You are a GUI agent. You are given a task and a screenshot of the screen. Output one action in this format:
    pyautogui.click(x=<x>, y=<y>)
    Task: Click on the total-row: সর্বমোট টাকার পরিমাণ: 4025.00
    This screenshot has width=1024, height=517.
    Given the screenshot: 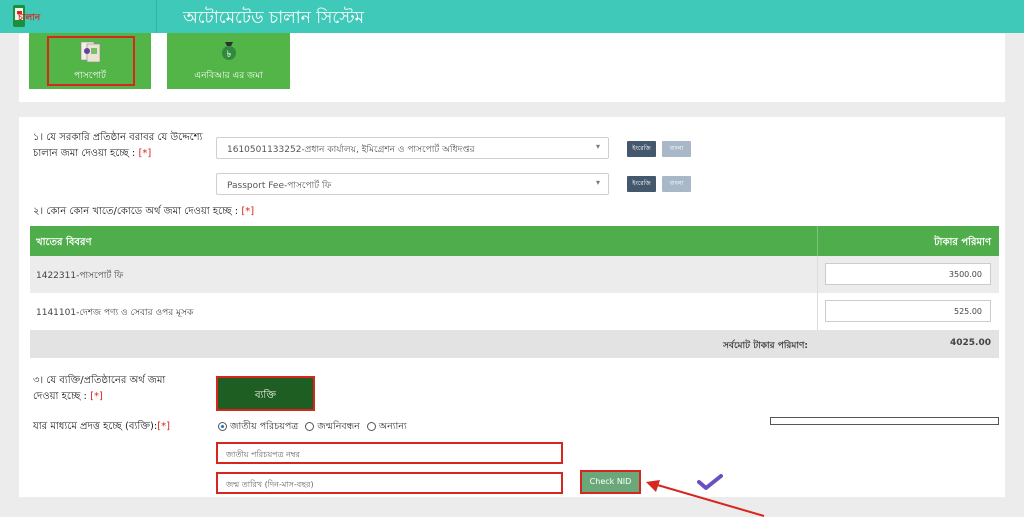 What is the action you would take?
    pyautogui.click(x=514, y=344)
    